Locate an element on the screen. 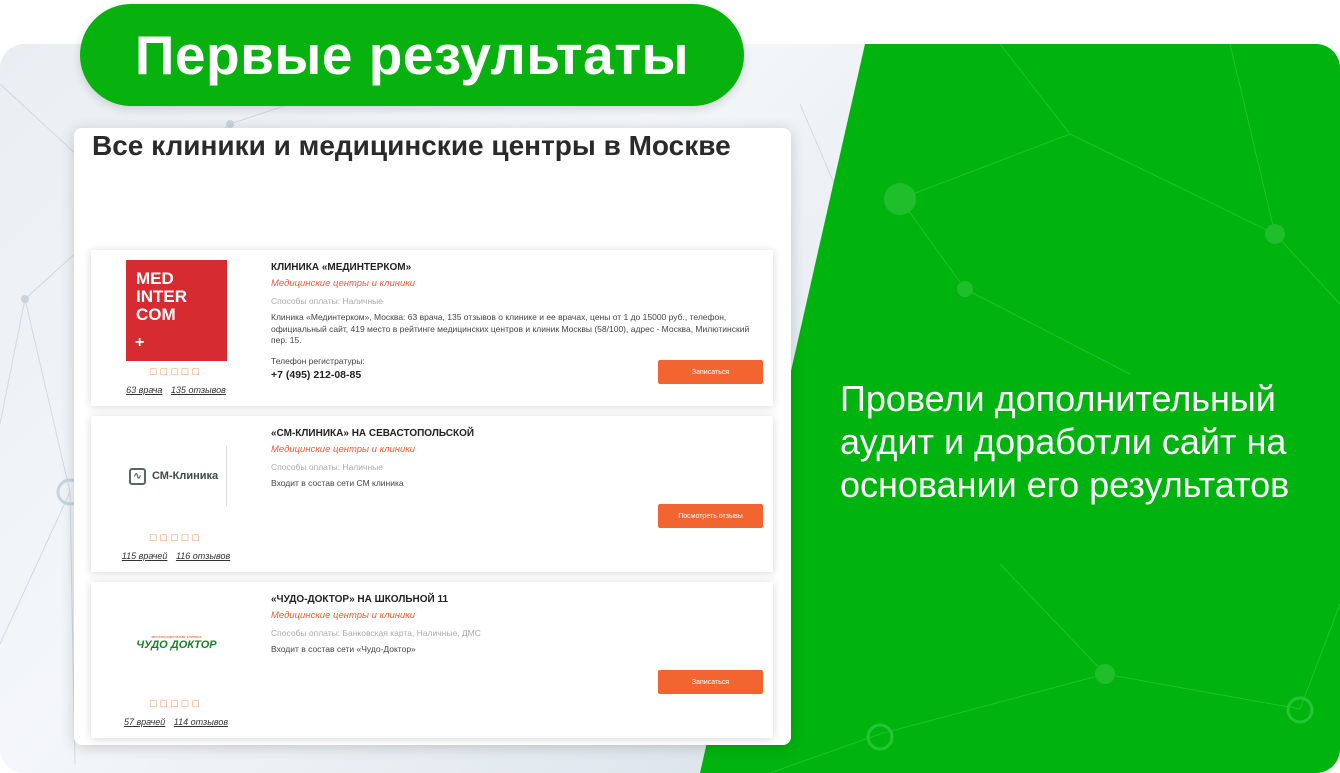 This screenshot has width=1340, height=773. logo-text: ЧУДО ДОКТОР is located at coordinates (176, 644).